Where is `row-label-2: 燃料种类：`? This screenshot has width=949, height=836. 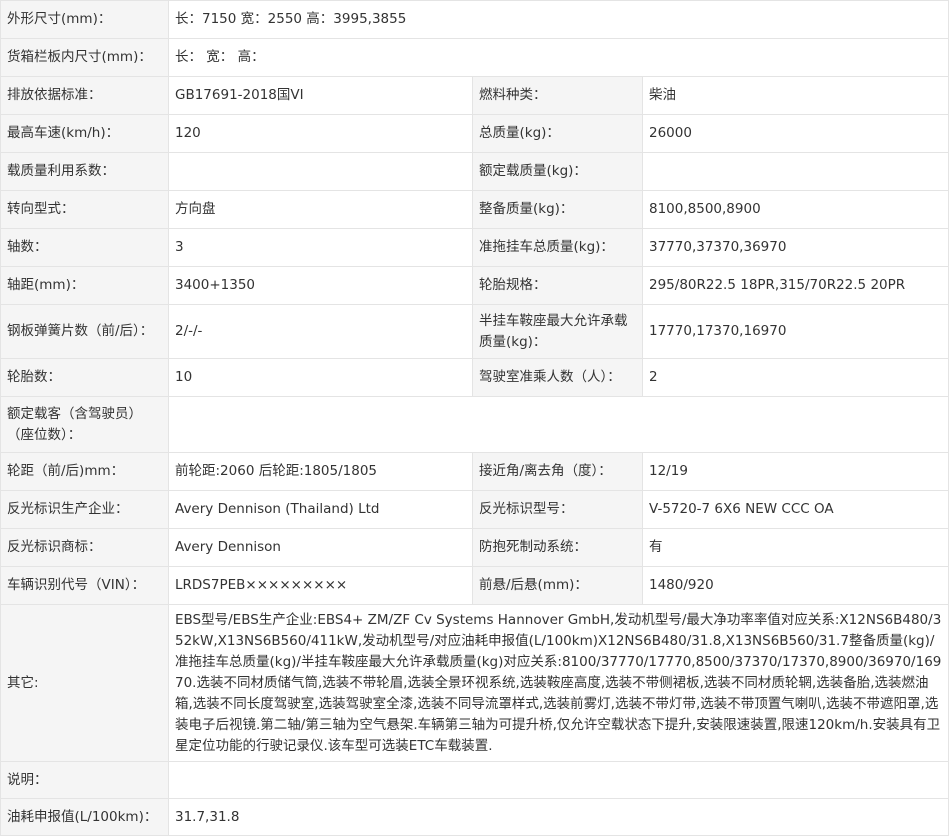 row-label-2: 燃料种类： is located at coordinates (557, 95).